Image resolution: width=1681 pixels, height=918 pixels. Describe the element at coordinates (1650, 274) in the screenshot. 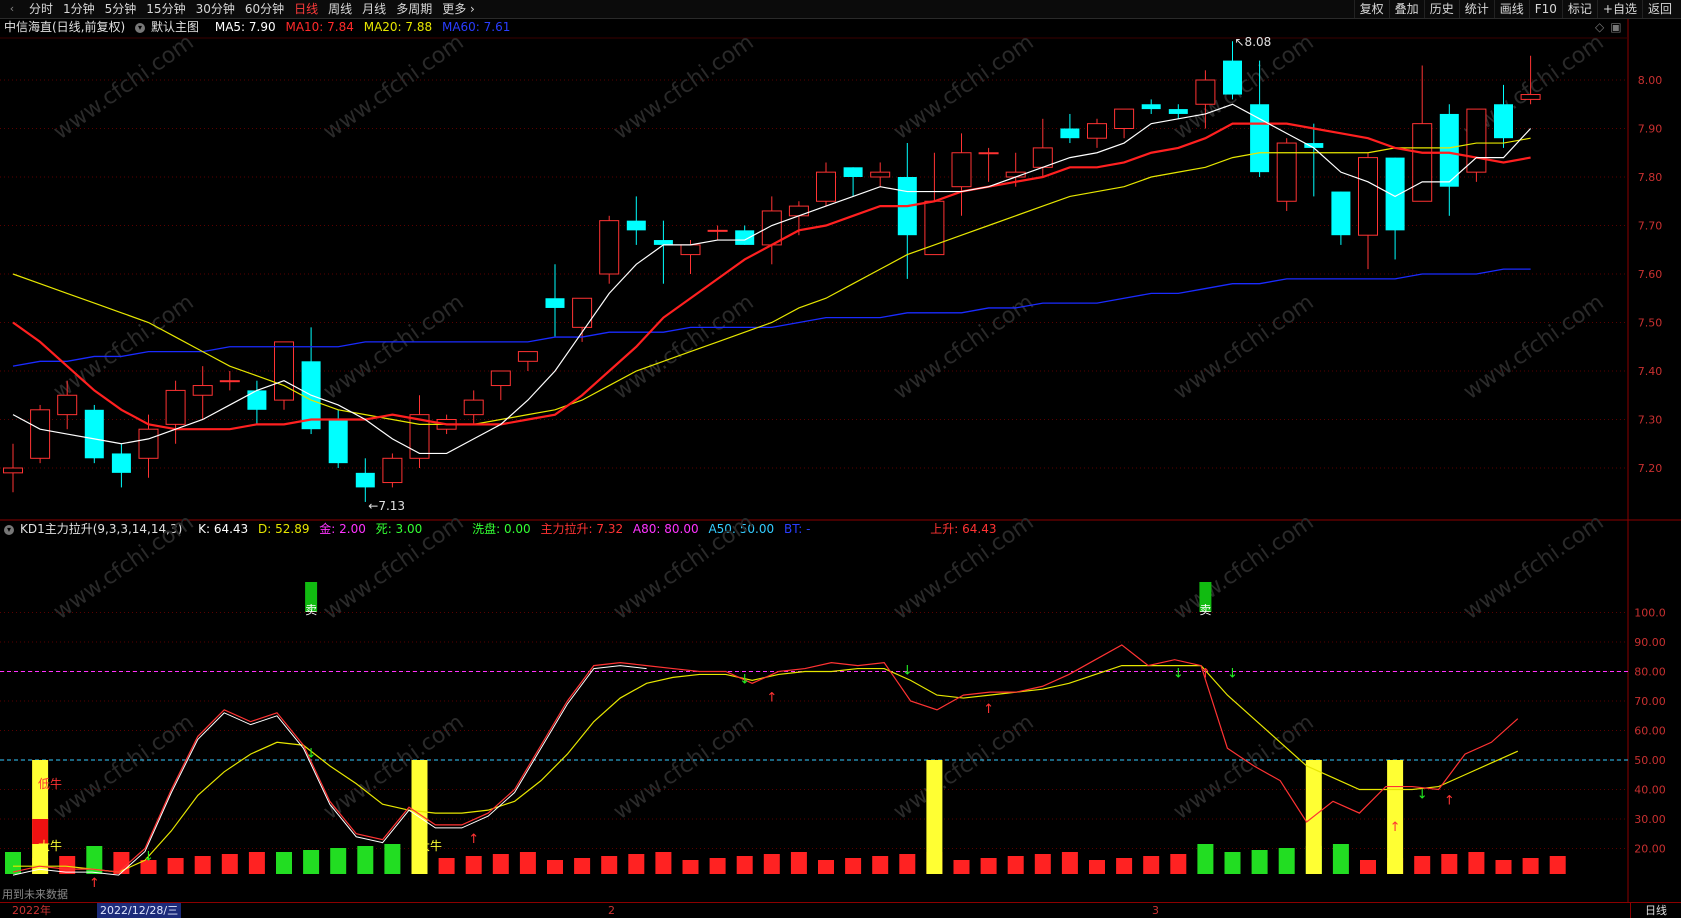

I see `price-tick-label: 7.60` at that location.